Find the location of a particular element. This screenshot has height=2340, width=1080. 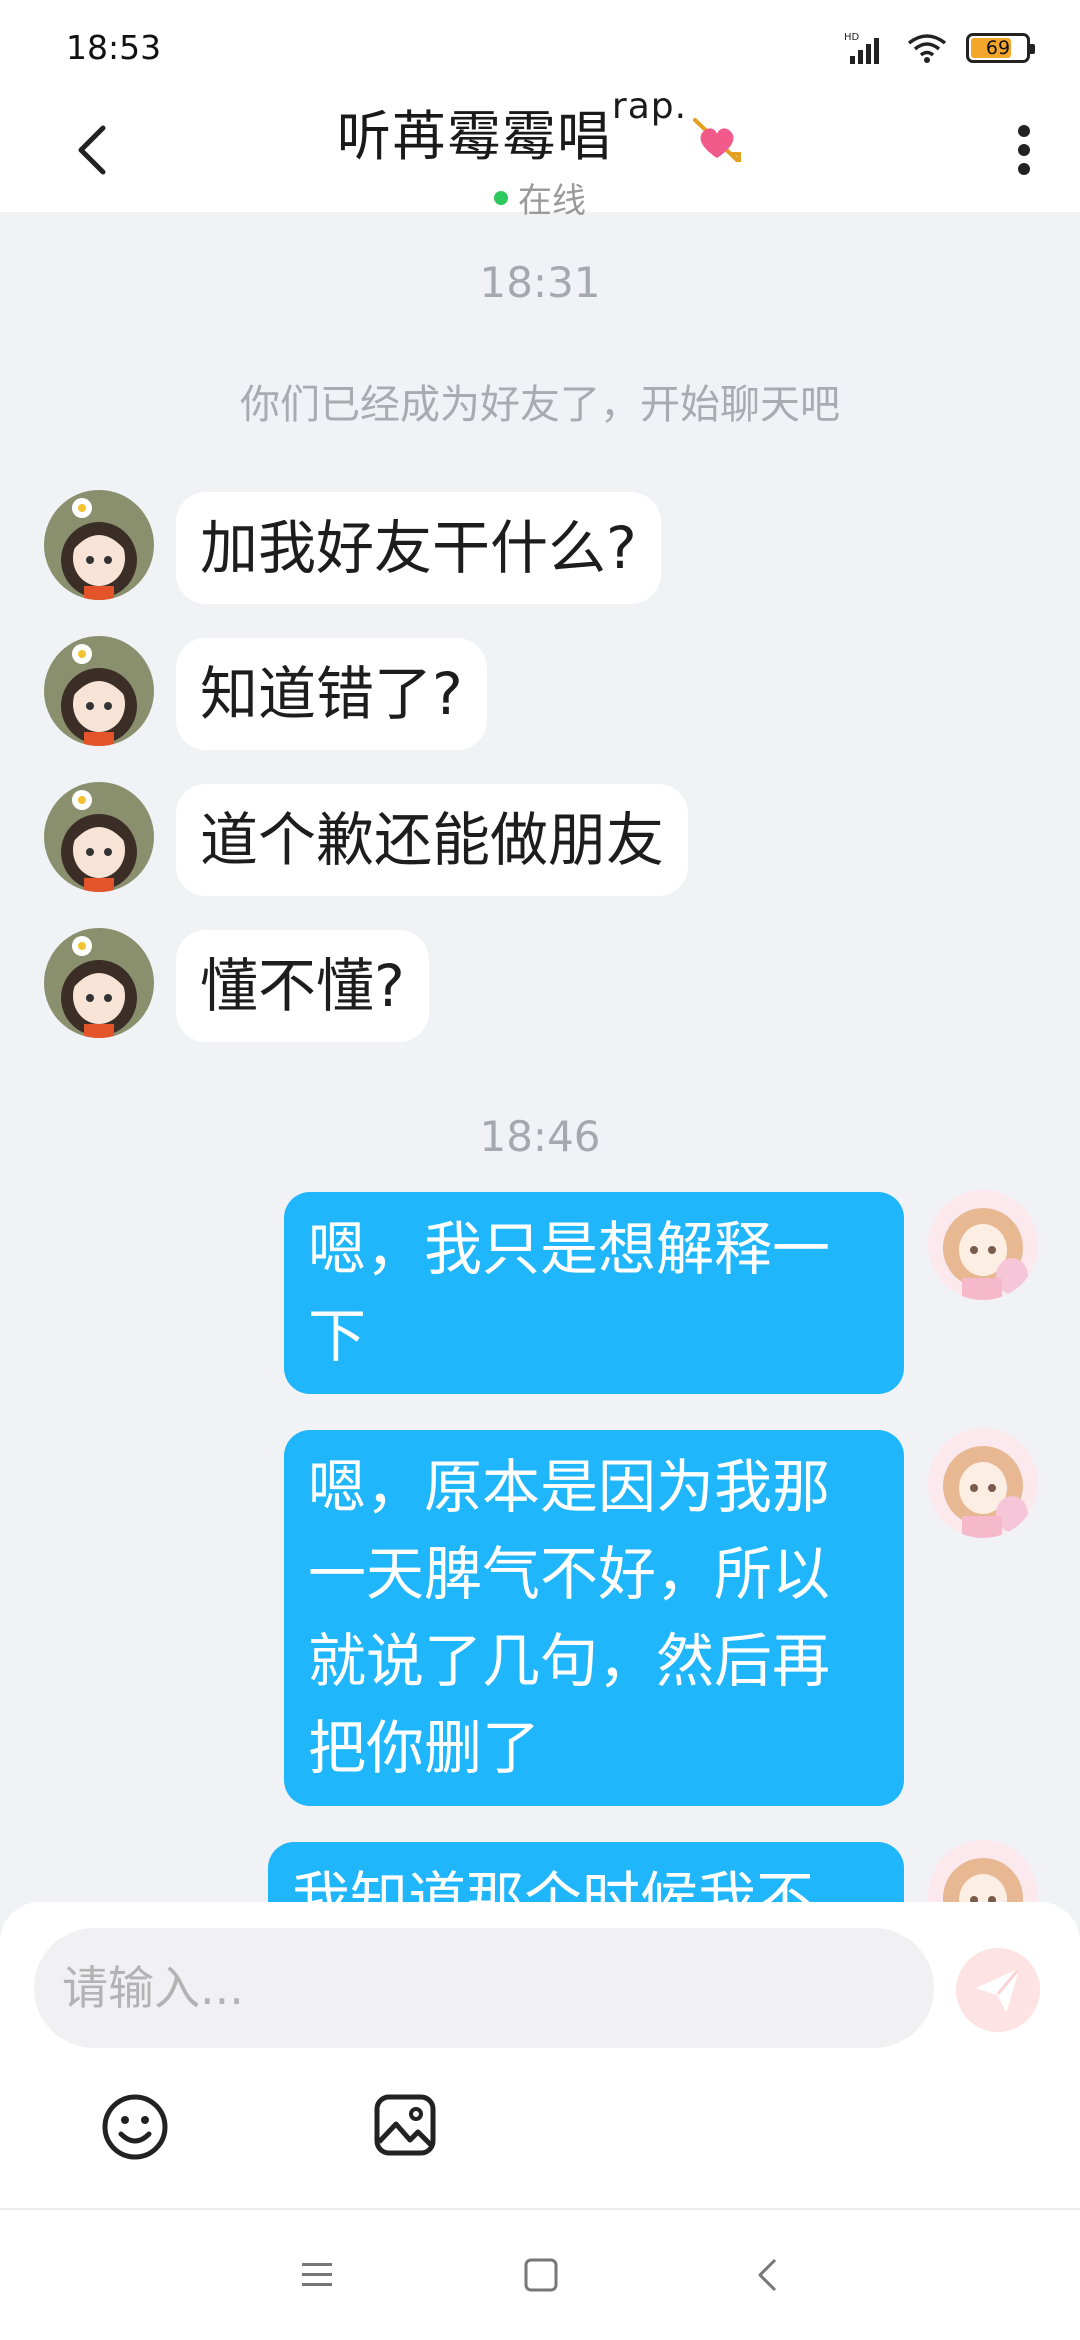

system-nav-bar is located at coordinates (540, 2275).